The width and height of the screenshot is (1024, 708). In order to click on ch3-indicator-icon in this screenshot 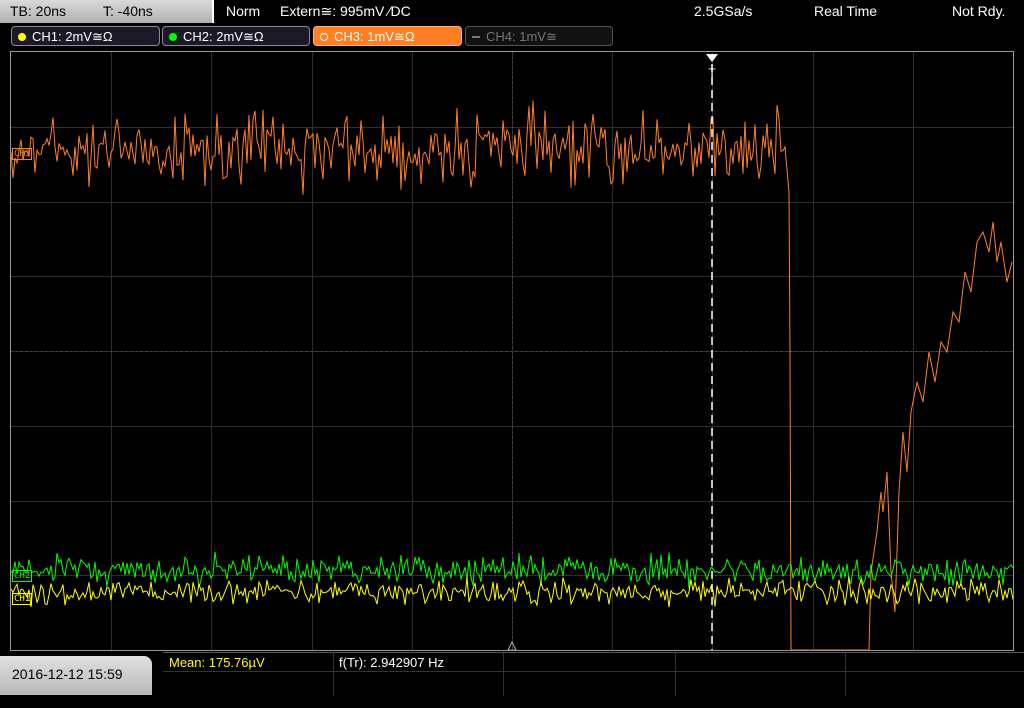, I will do `click(324, 37)`.